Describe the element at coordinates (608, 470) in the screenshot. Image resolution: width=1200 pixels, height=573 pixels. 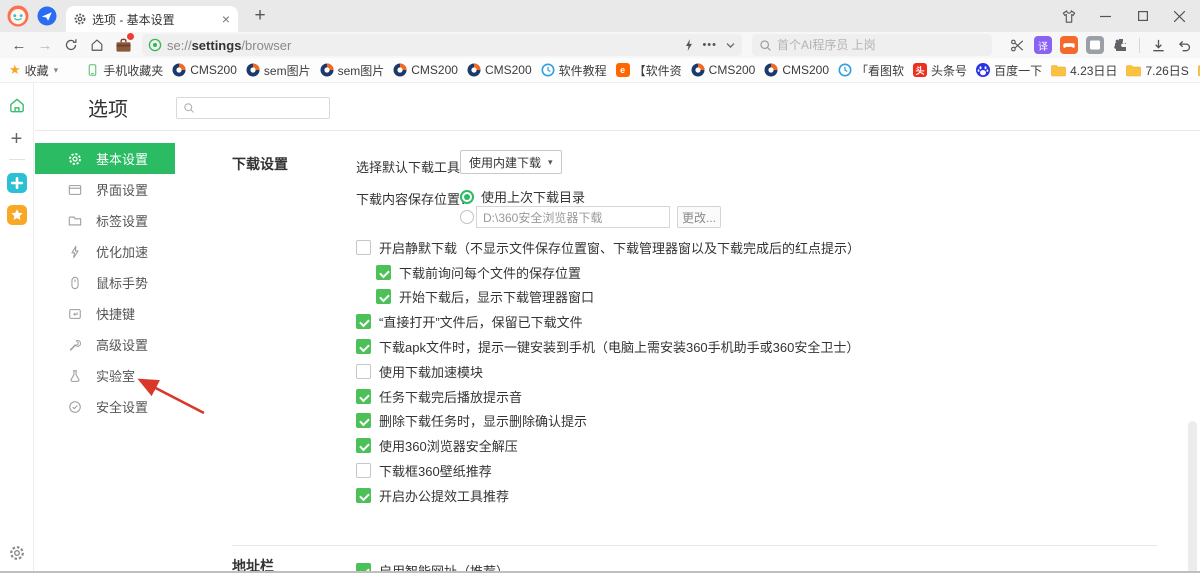
I see `checkbox-row: 下载框360壁纸推荐` at that location.